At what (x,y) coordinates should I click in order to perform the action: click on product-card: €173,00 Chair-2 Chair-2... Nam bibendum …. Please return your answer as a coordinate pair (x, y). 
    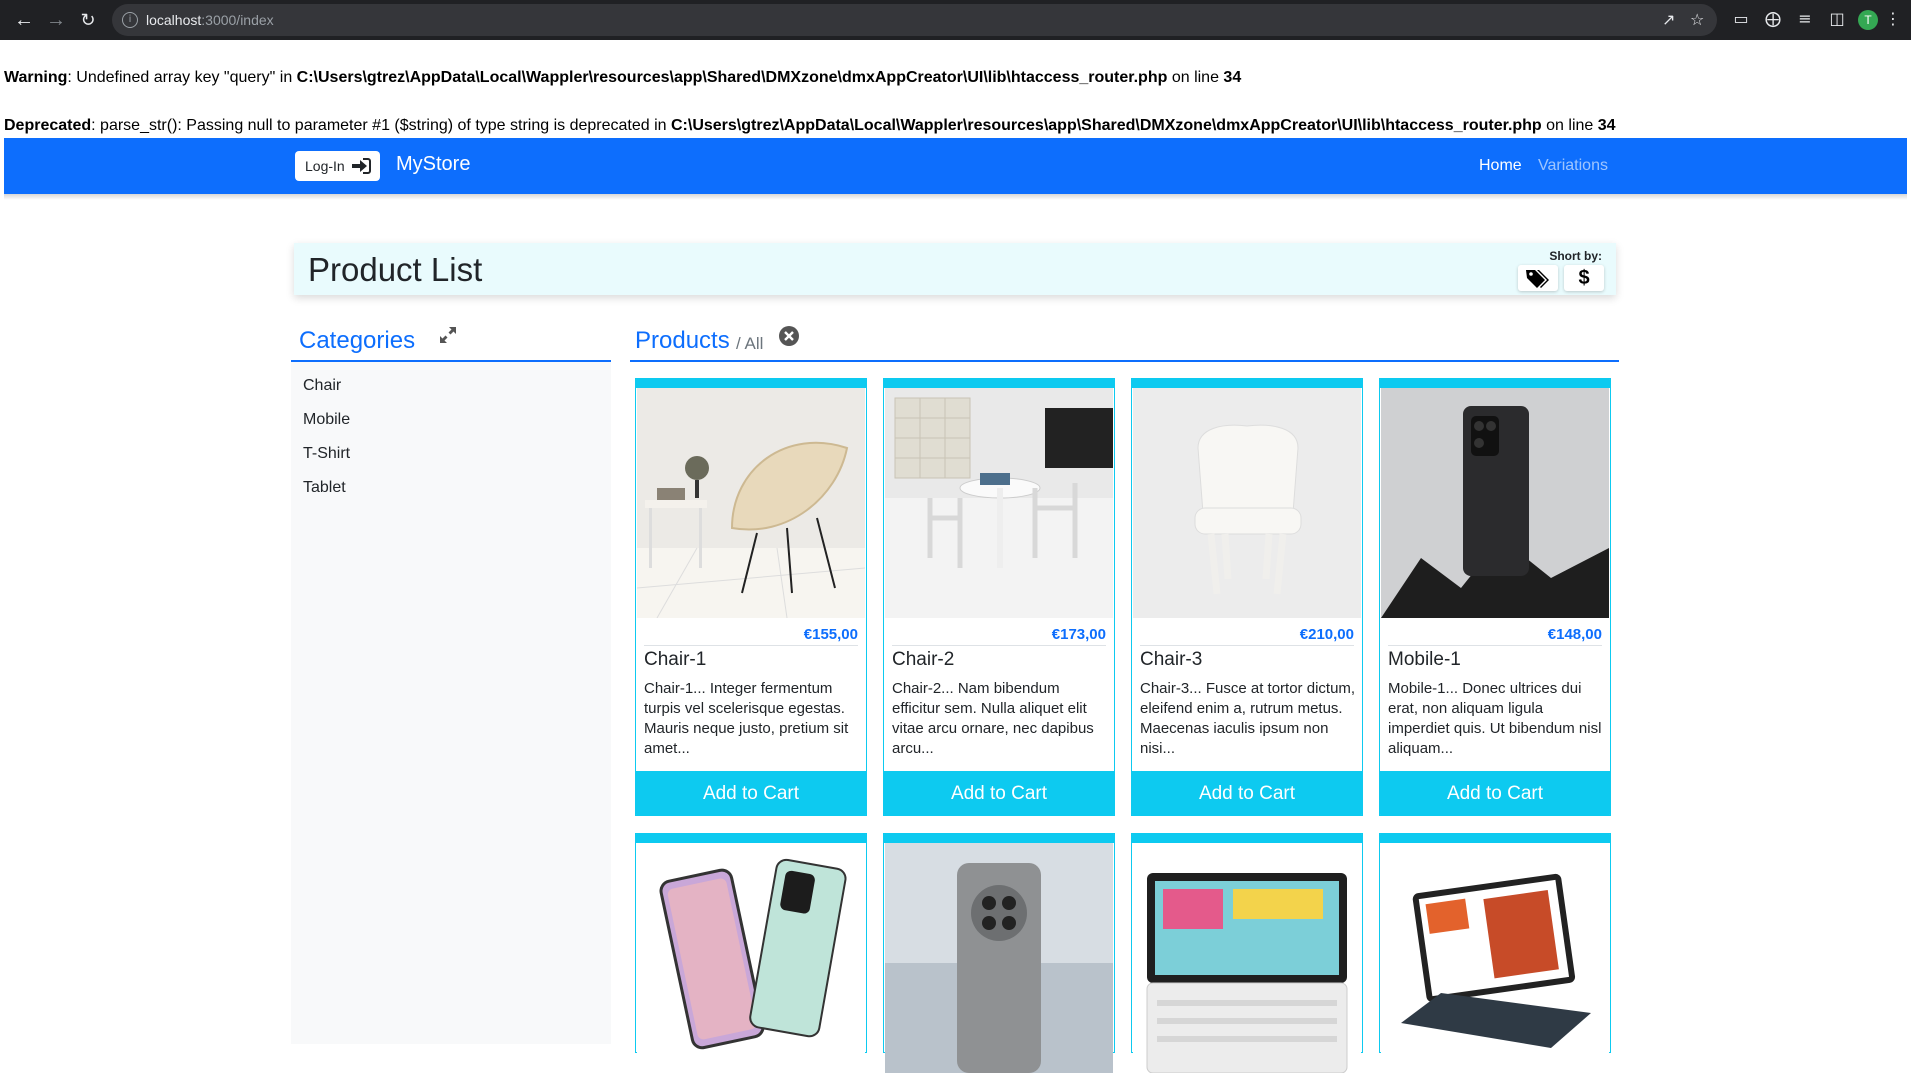
    Looking at the image, I should click on (999, 597).